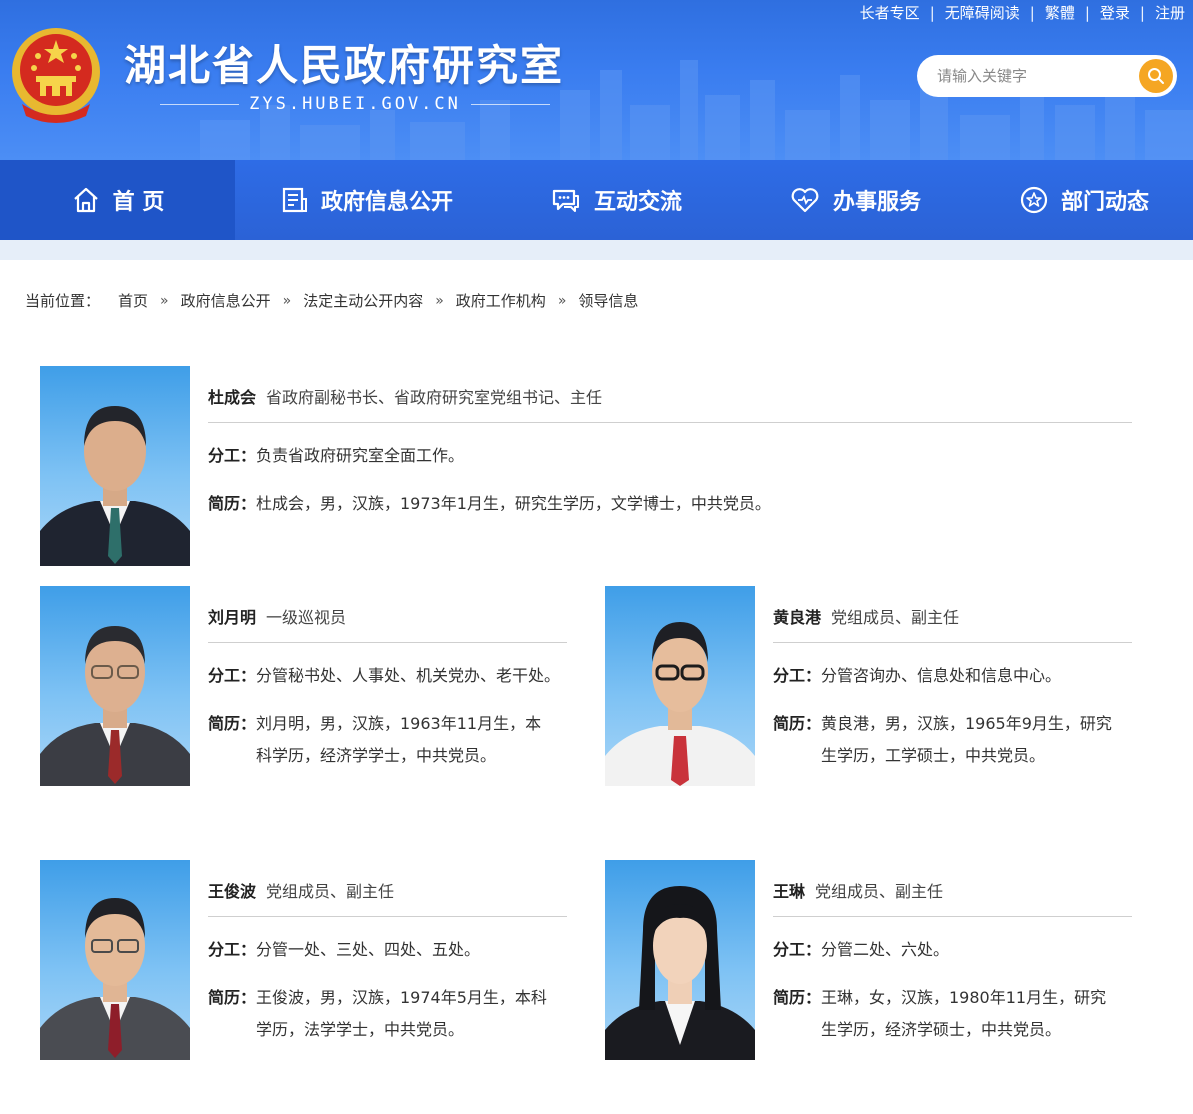  I want to click on leader-title: 党组成员、副主任, so click(879, 891).